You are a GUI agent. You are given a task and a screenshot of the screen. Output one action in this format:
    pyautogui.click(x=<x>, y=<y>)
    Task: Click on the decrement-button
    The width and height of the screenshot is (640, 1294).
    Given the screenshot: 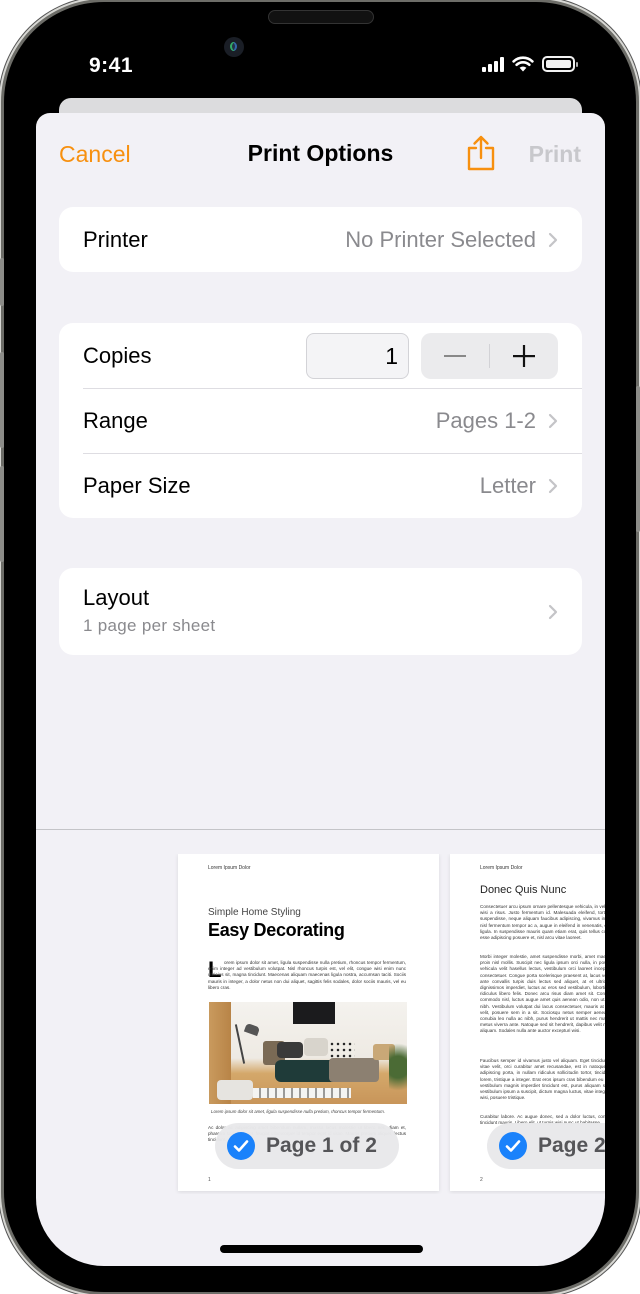 What is the action you would take?
    pyautogui.click(x=455, y=356)
    